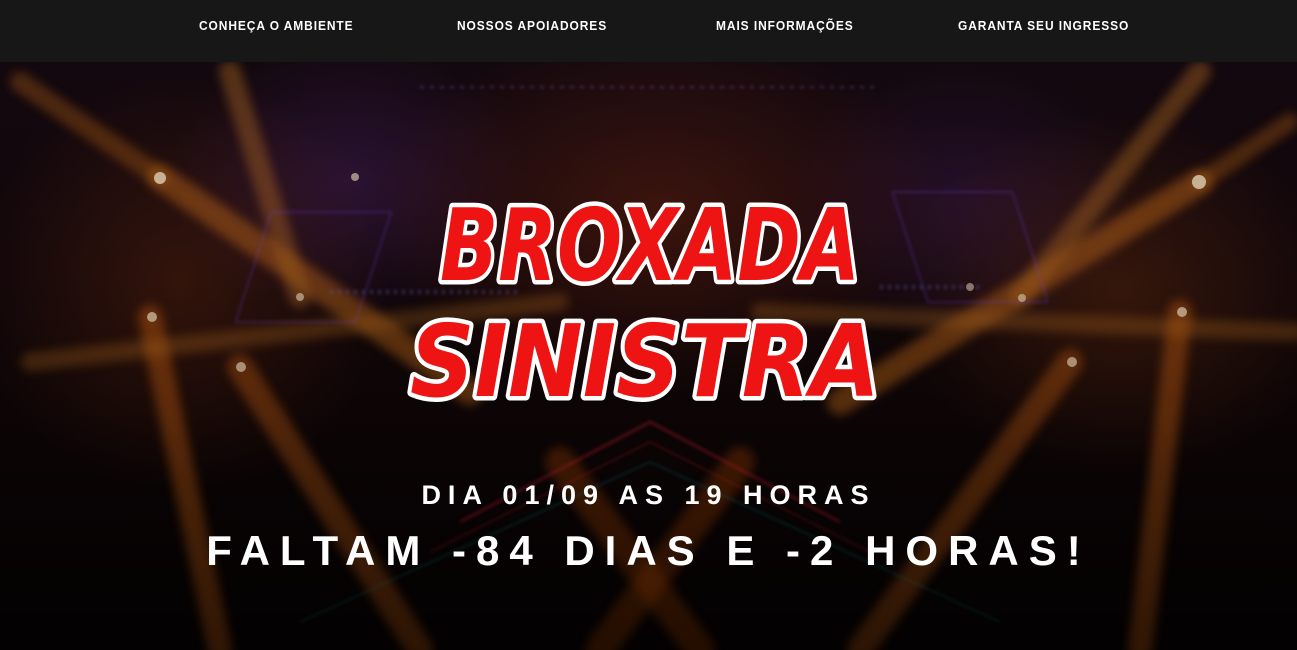 Image resolution: width=1297 pixels, height=650 pixels. What do you see at coordinates (645, 361) in the screenshot?
I see `event-title-line2: SINISTRA` at bounding box center [645, 361].